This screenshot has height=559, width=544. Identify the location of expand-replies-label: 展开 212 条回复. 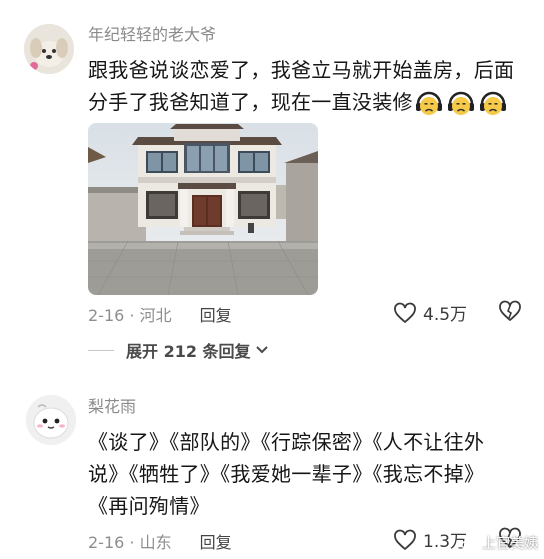
(188, 351).